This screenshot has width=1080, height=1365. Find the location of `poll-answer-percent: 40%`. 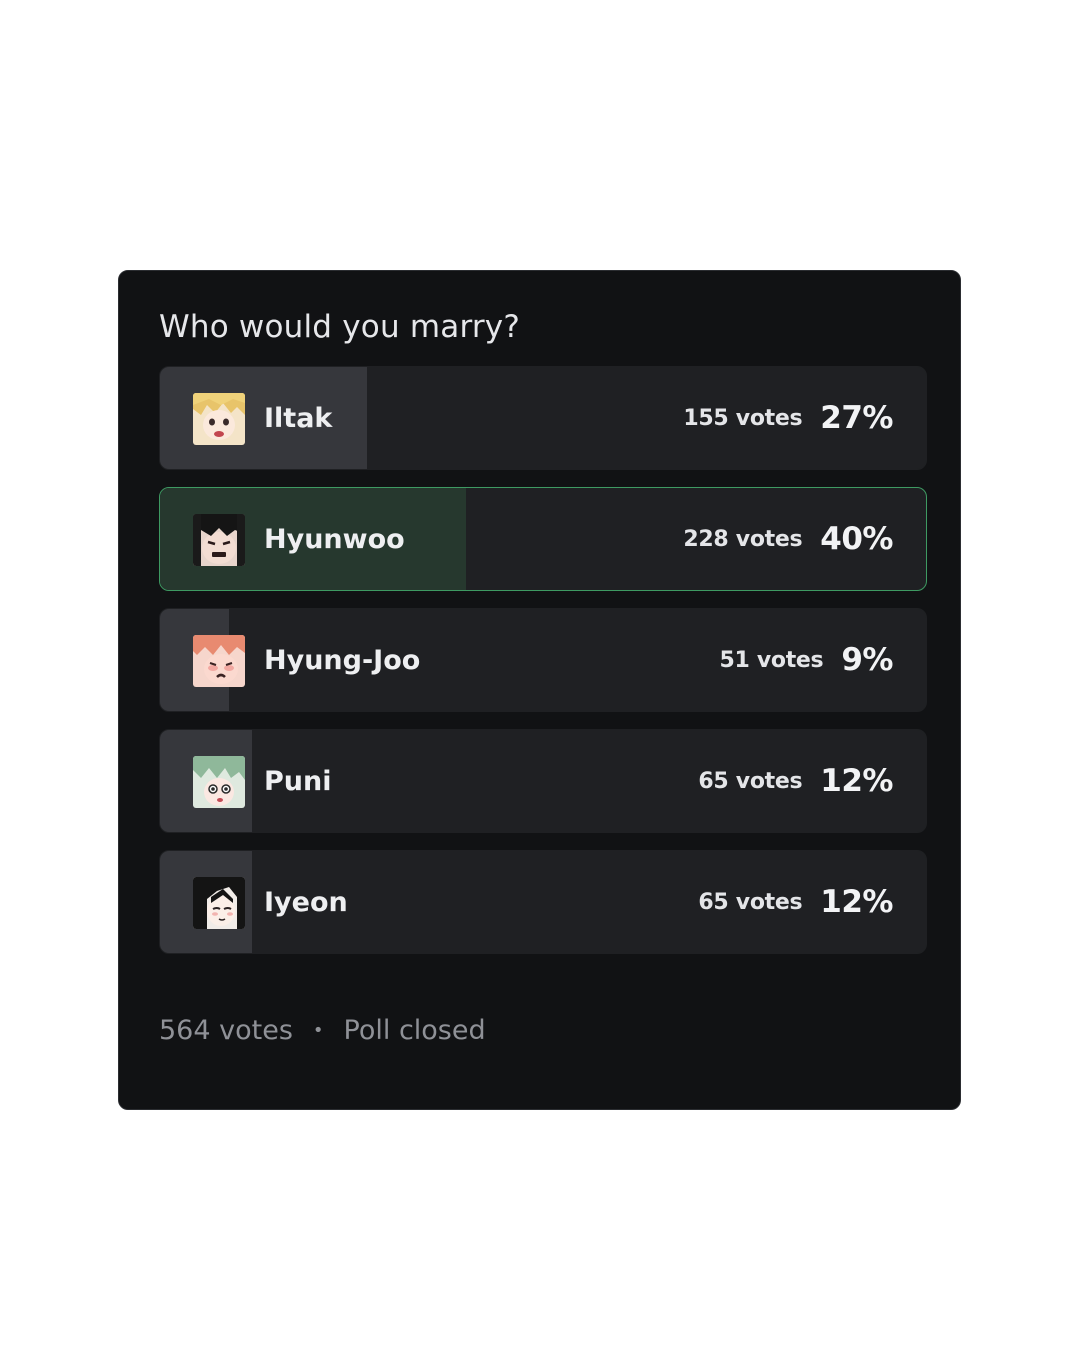

poll-answer-percent: 40% is located at coordinates (856, 539).